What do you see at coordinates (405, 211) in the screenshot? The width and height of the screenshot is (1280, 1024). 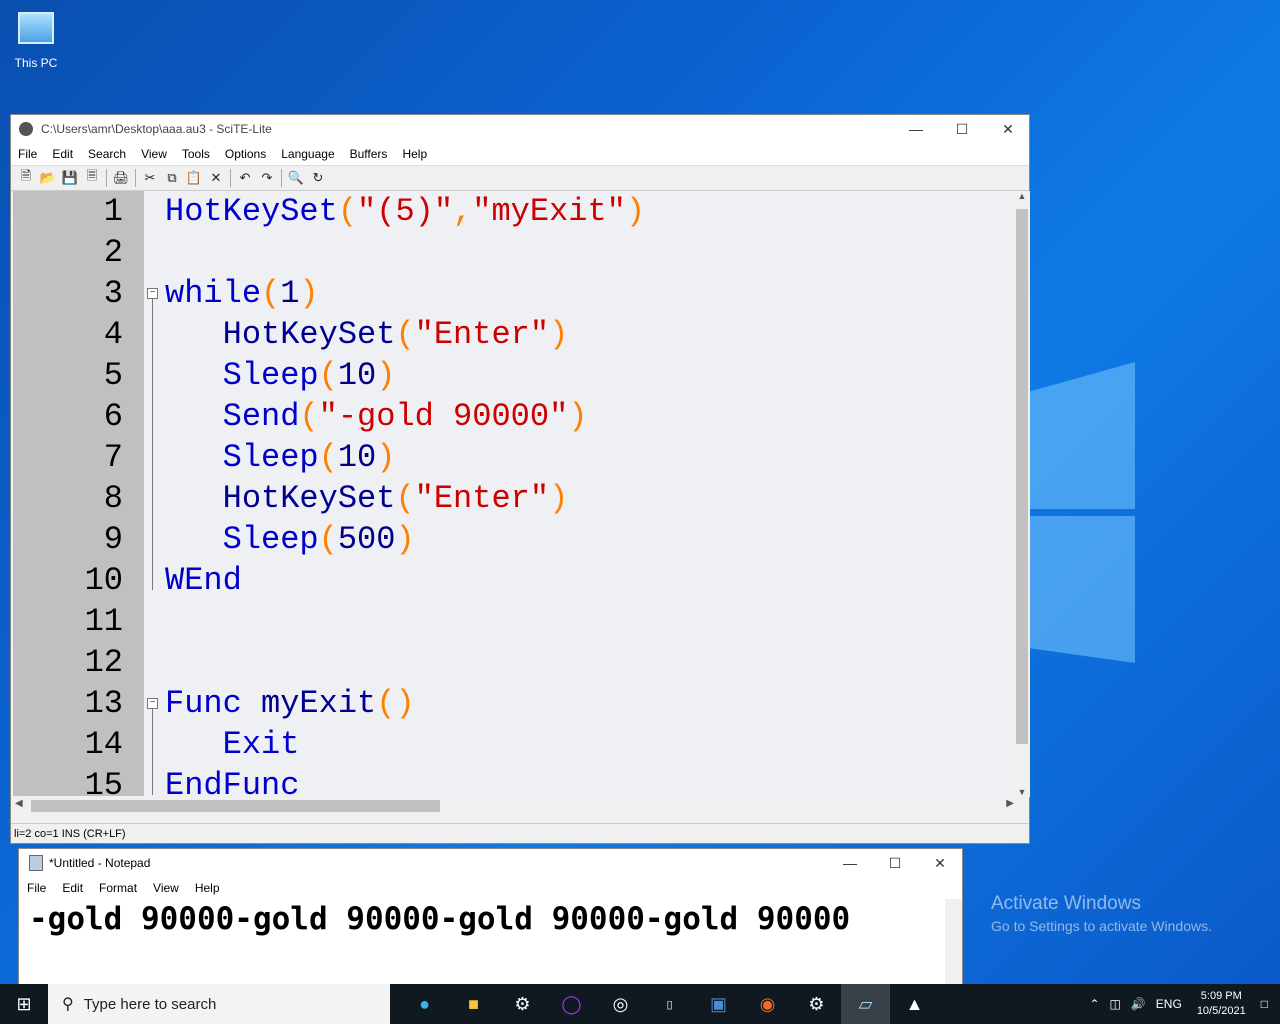 I see `code-text: HotKeySet("(5)","myExit")` at bounding box center [405, 211].